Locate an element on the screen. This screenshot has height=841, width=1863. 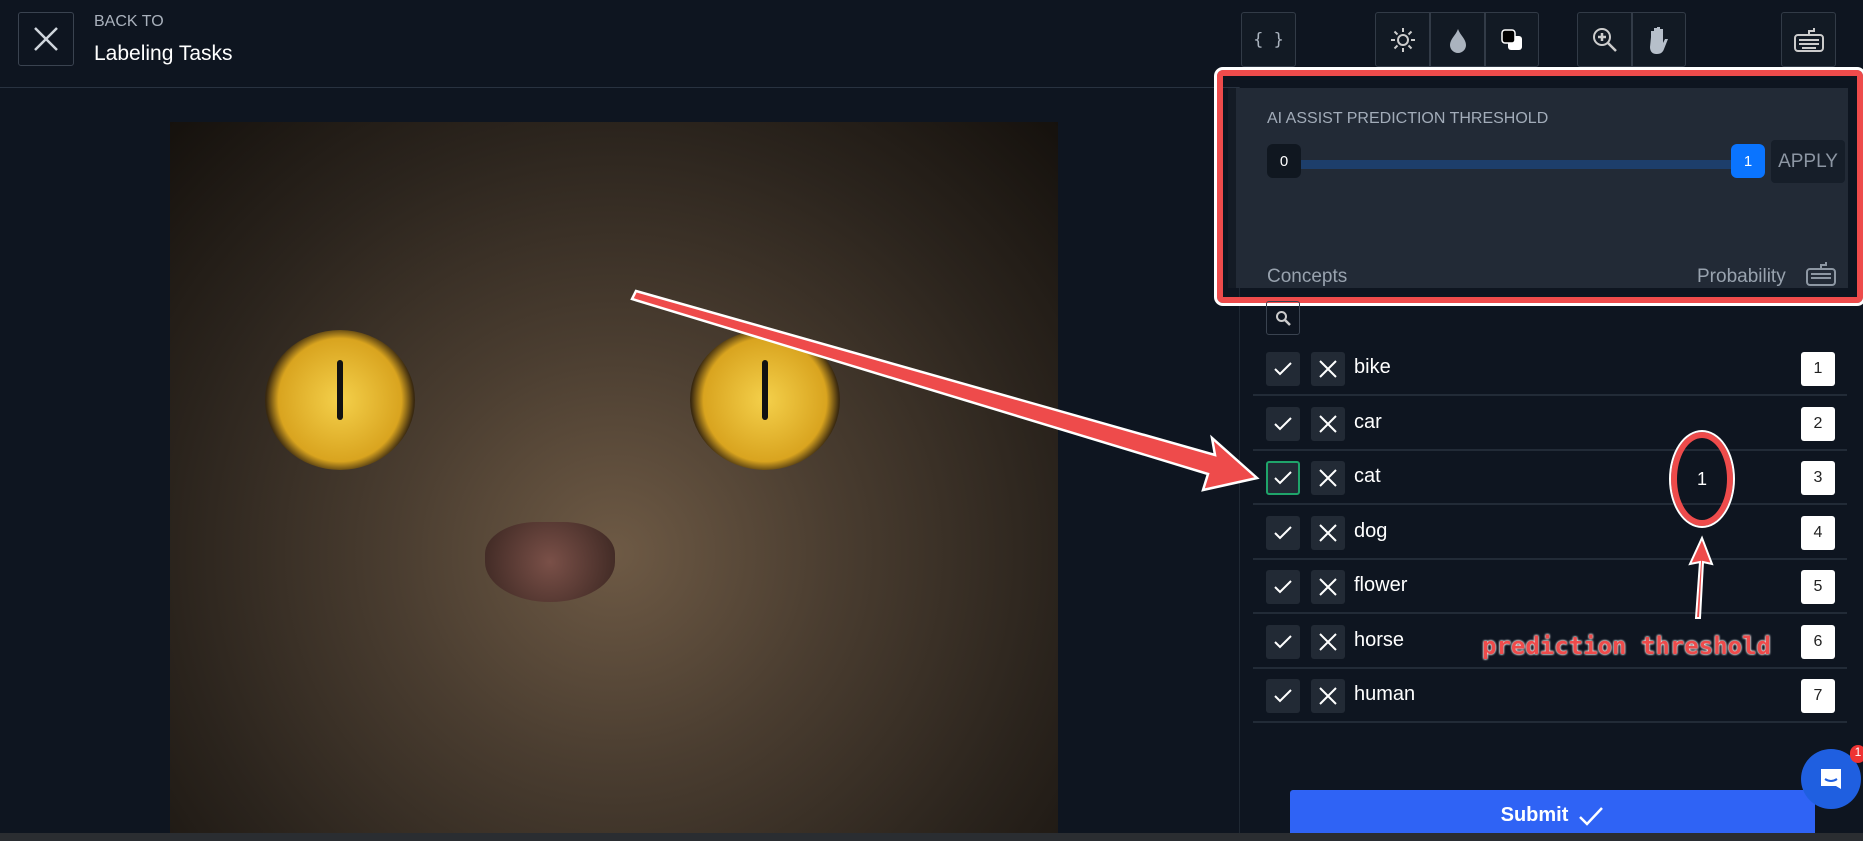
brightness-icon is located at coordinates (1402, 39).